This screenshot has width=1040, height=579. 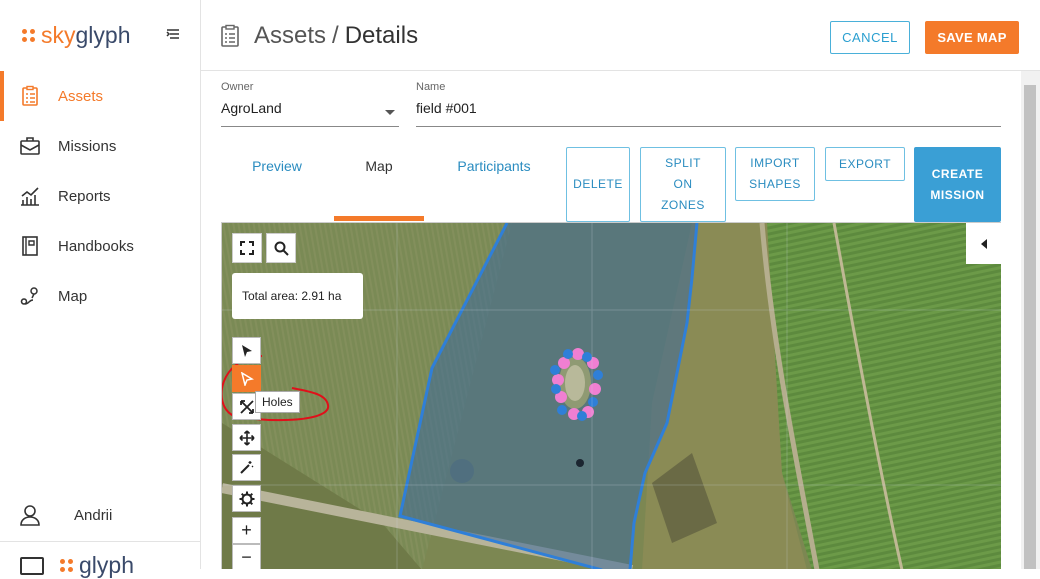 I want to click on select-tool-button, so click(x=246, y=350).